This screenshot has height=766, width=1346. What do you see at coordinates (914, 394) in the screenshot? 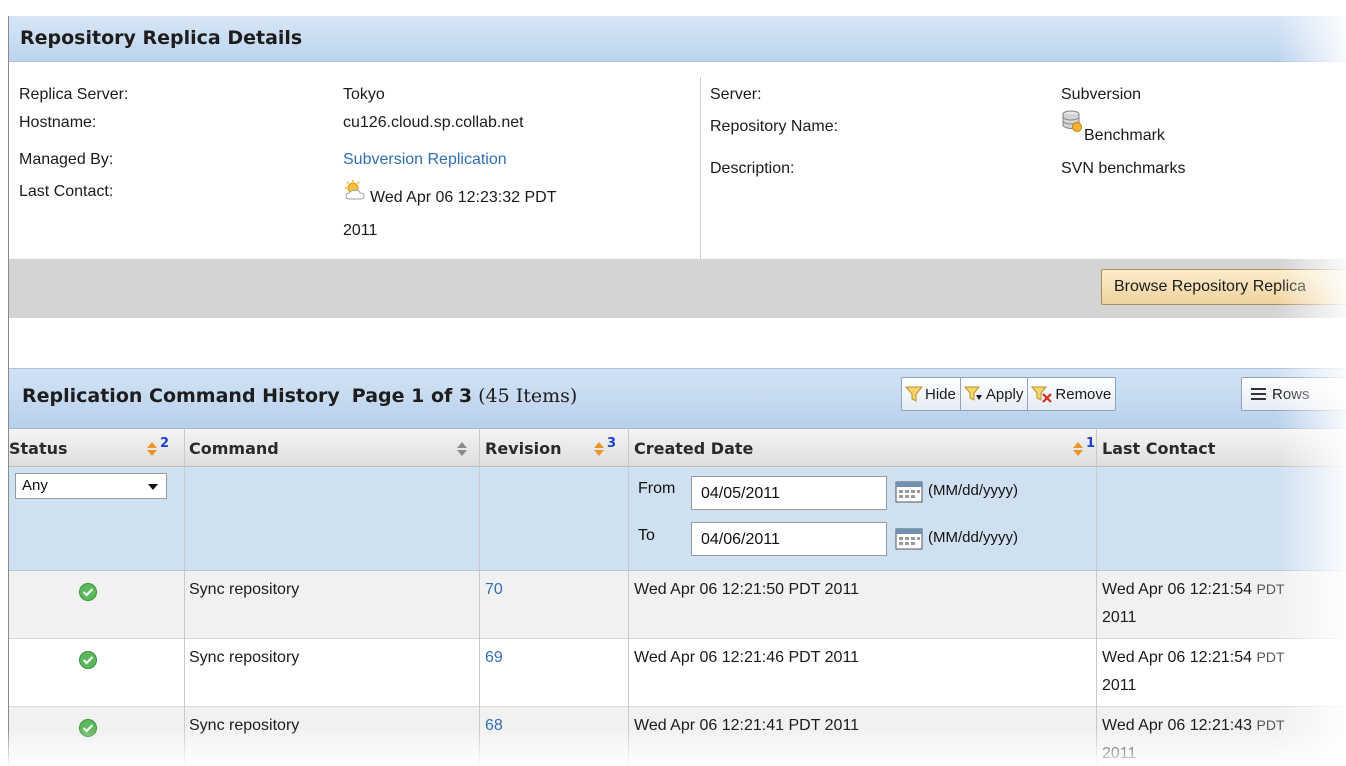
I see `filter-icon` at bounding box center [914, 394].